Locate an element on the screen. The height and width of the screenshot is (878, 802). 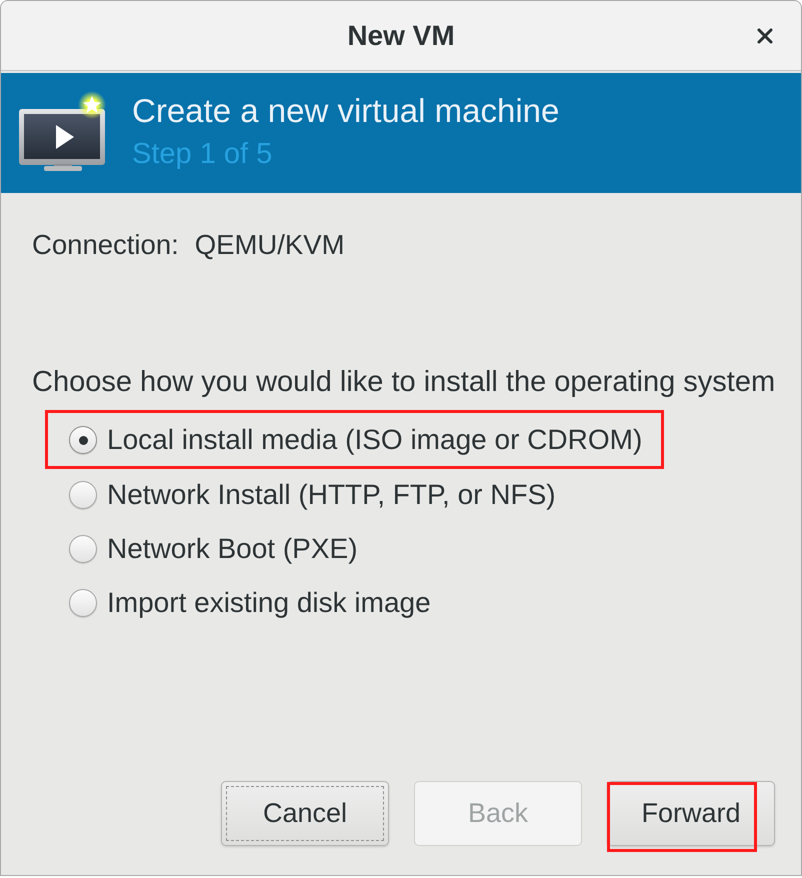
banner-title: Create a new virtual machine is located at coordinates (346, 111).